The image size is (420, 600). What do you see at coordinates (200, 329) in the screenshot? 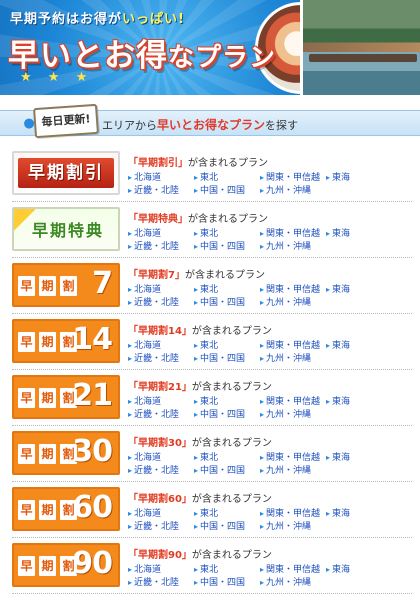
I see `plan-title: 「早期割14」が含まれるプラン` at bounding box center [200, 329].